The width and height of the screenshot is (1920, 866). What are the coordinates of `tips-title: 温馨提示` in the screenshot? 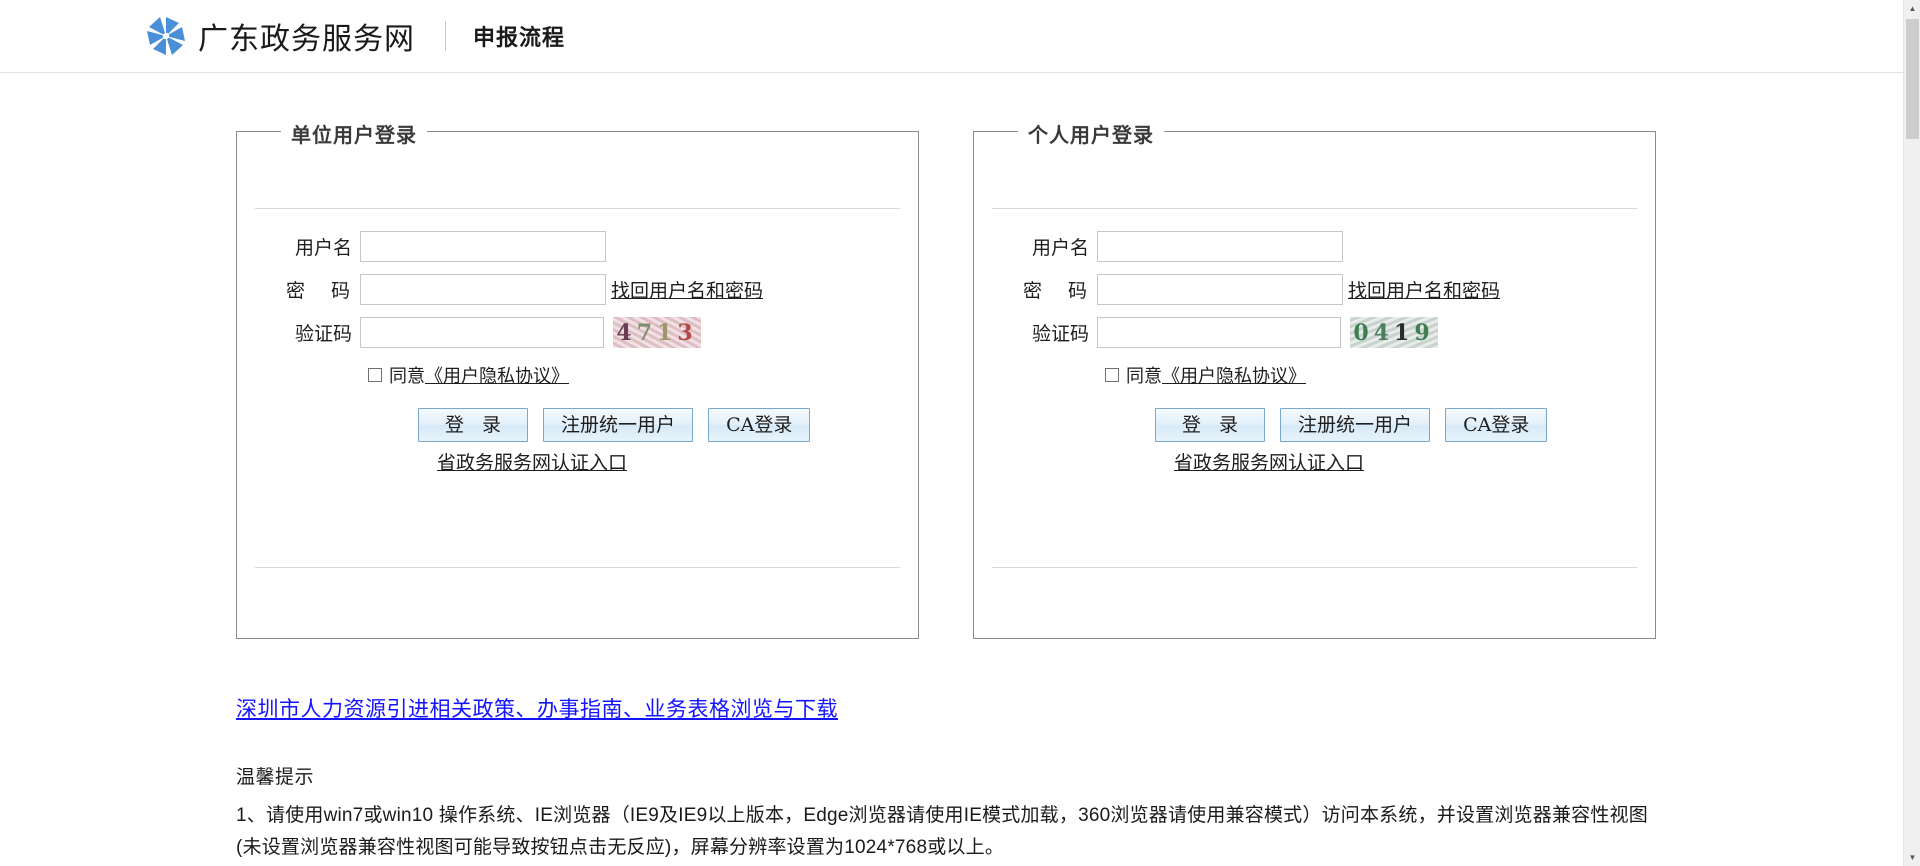 It's located at (275, 777).